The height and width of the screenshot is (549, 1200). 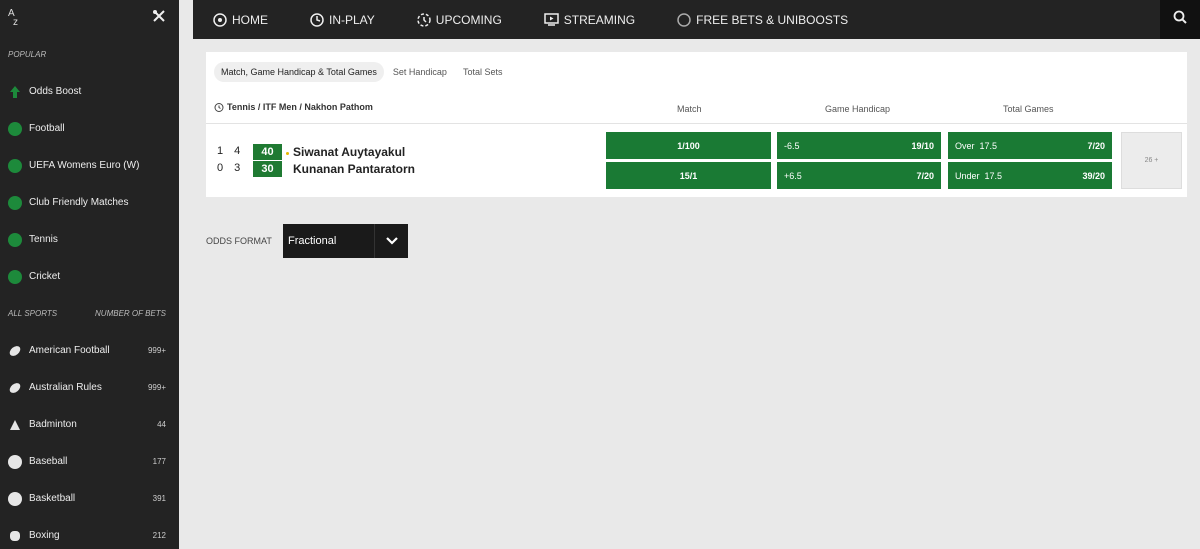 What do you see at coordinates (15, 351) in the screenshot?
I see `american-football-icon` at bounding box center [15, 351].